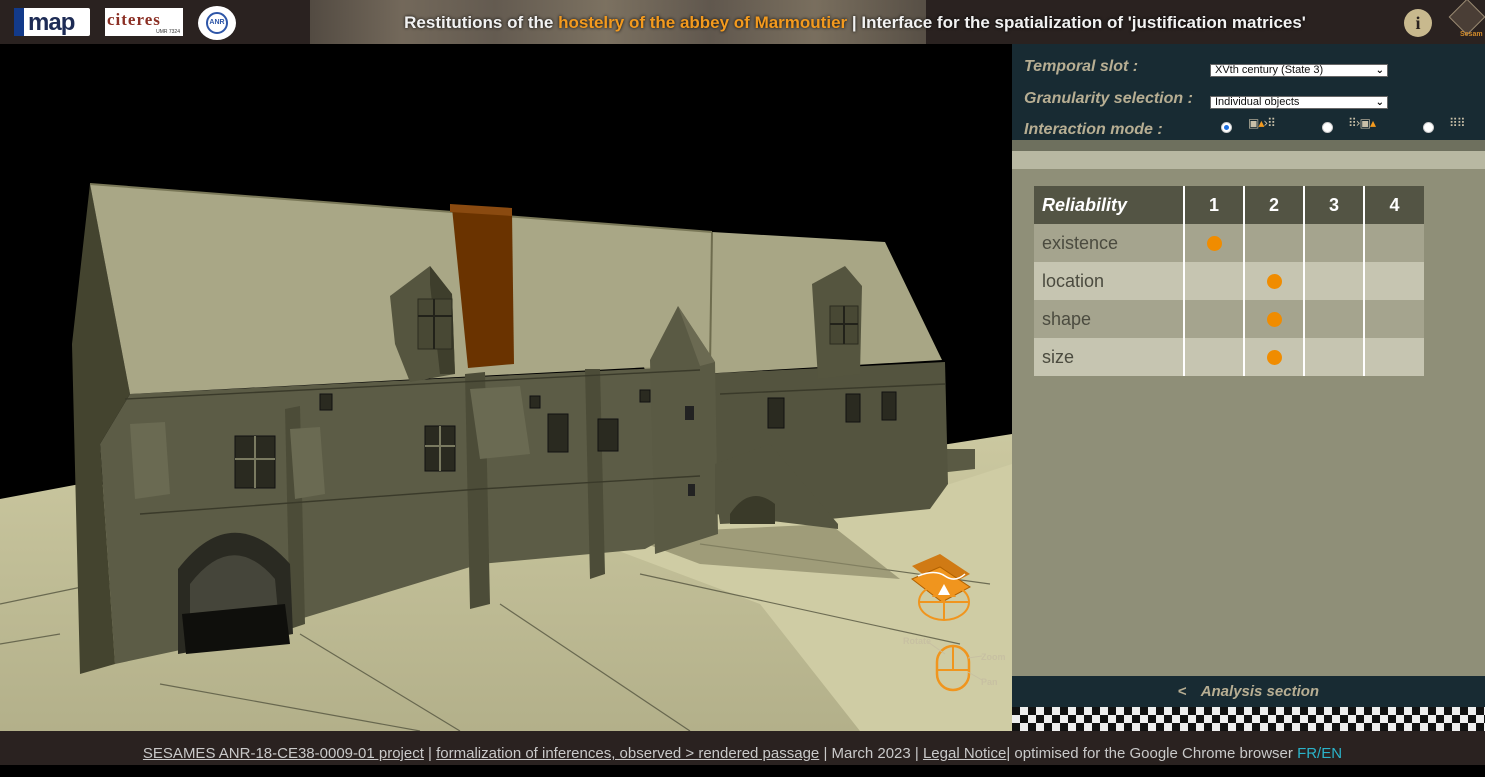 The width and height of the screenshot is (1485, 777). What do you see at coordinates (917, 641) in the screenshot?
I see `rotate-label: Rotate` at bounding box center [917, 641].